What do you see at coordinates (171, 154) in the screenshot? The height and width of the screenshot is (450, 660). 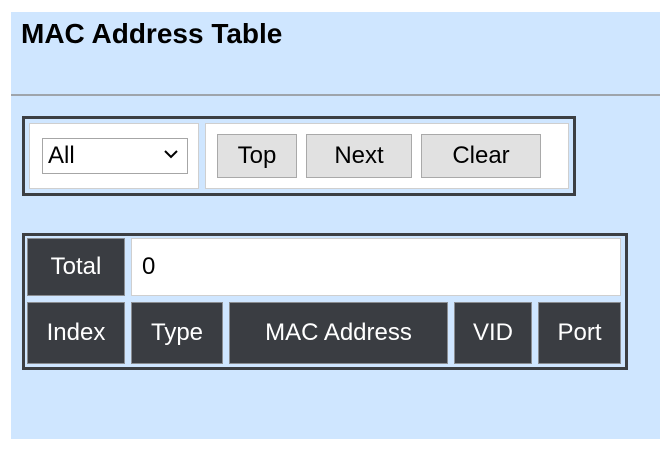 I see `chevron-down-icon` at bounding box center [171, 154].